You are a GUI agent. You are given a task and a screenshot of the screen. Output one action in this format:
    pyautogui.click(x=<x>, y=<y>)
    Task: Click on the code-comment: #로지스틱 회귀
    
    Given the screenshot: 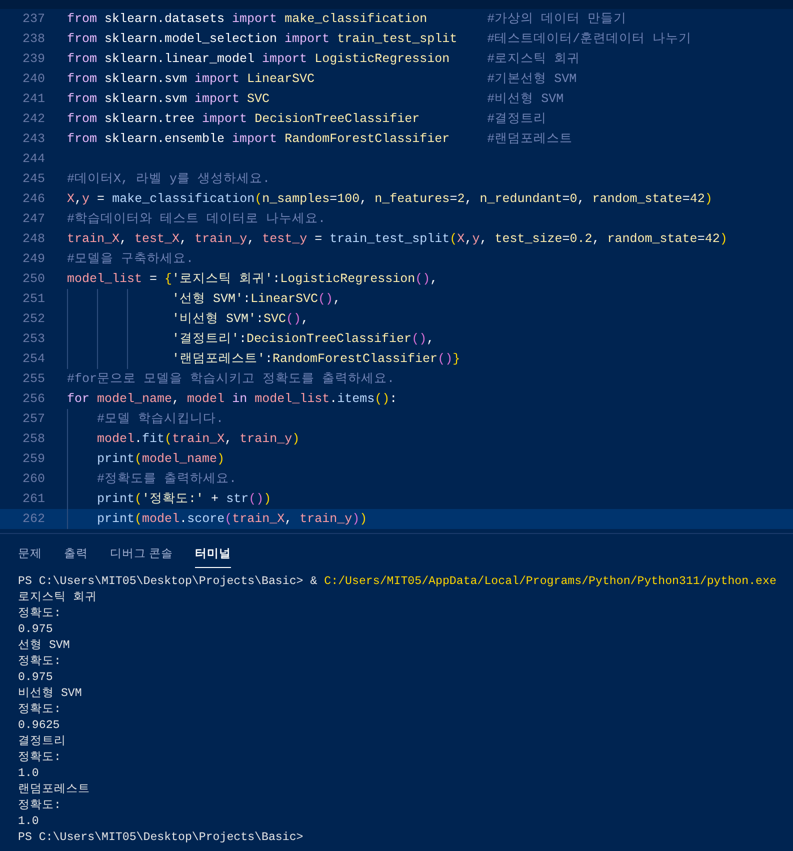 What is the action you would take?
    pyautogui.click(x=533, y=59)
    